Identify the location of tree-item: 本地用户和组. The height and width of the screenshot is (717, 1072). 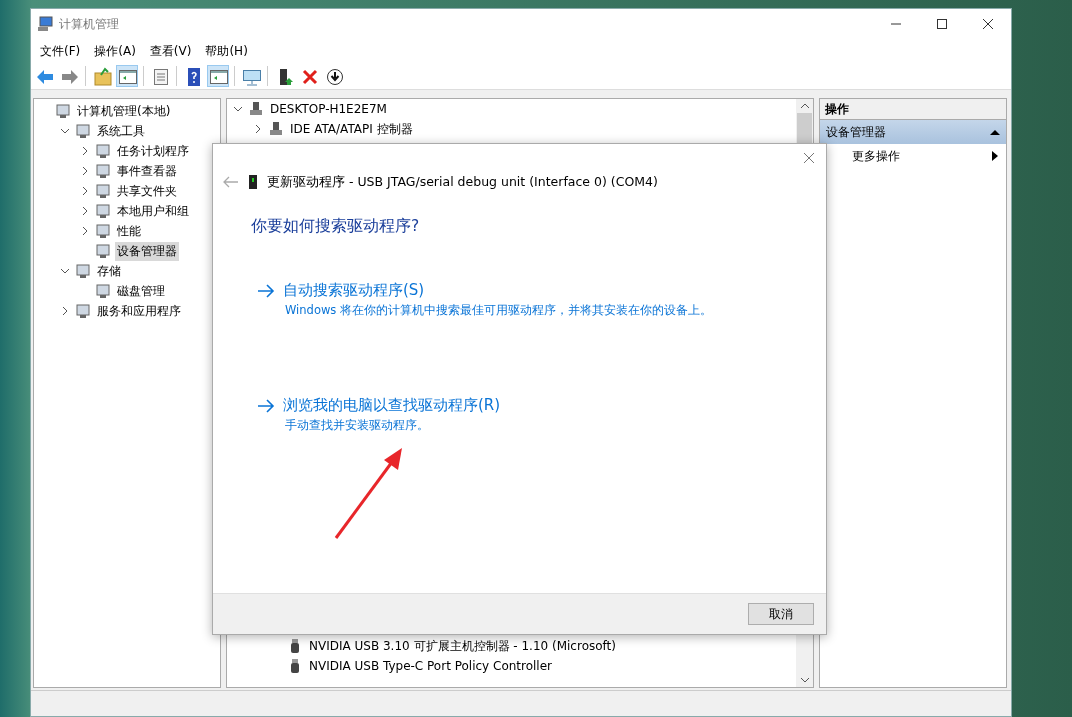
(153, 211).